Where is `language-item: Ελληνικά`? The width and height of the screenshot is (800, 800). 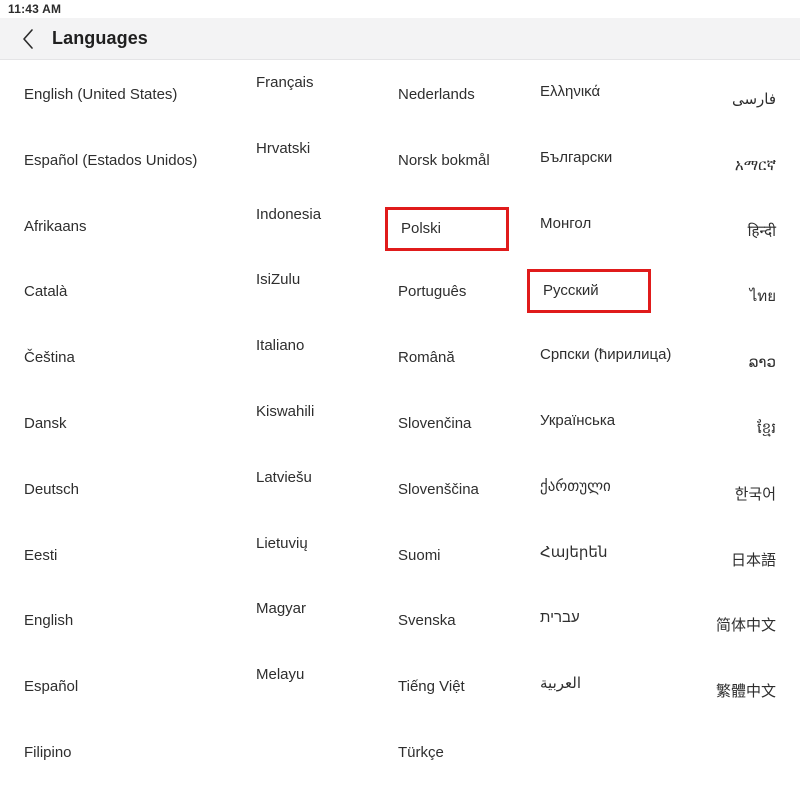
language-item: Ελληνικά is located at coordinates (570, 92).